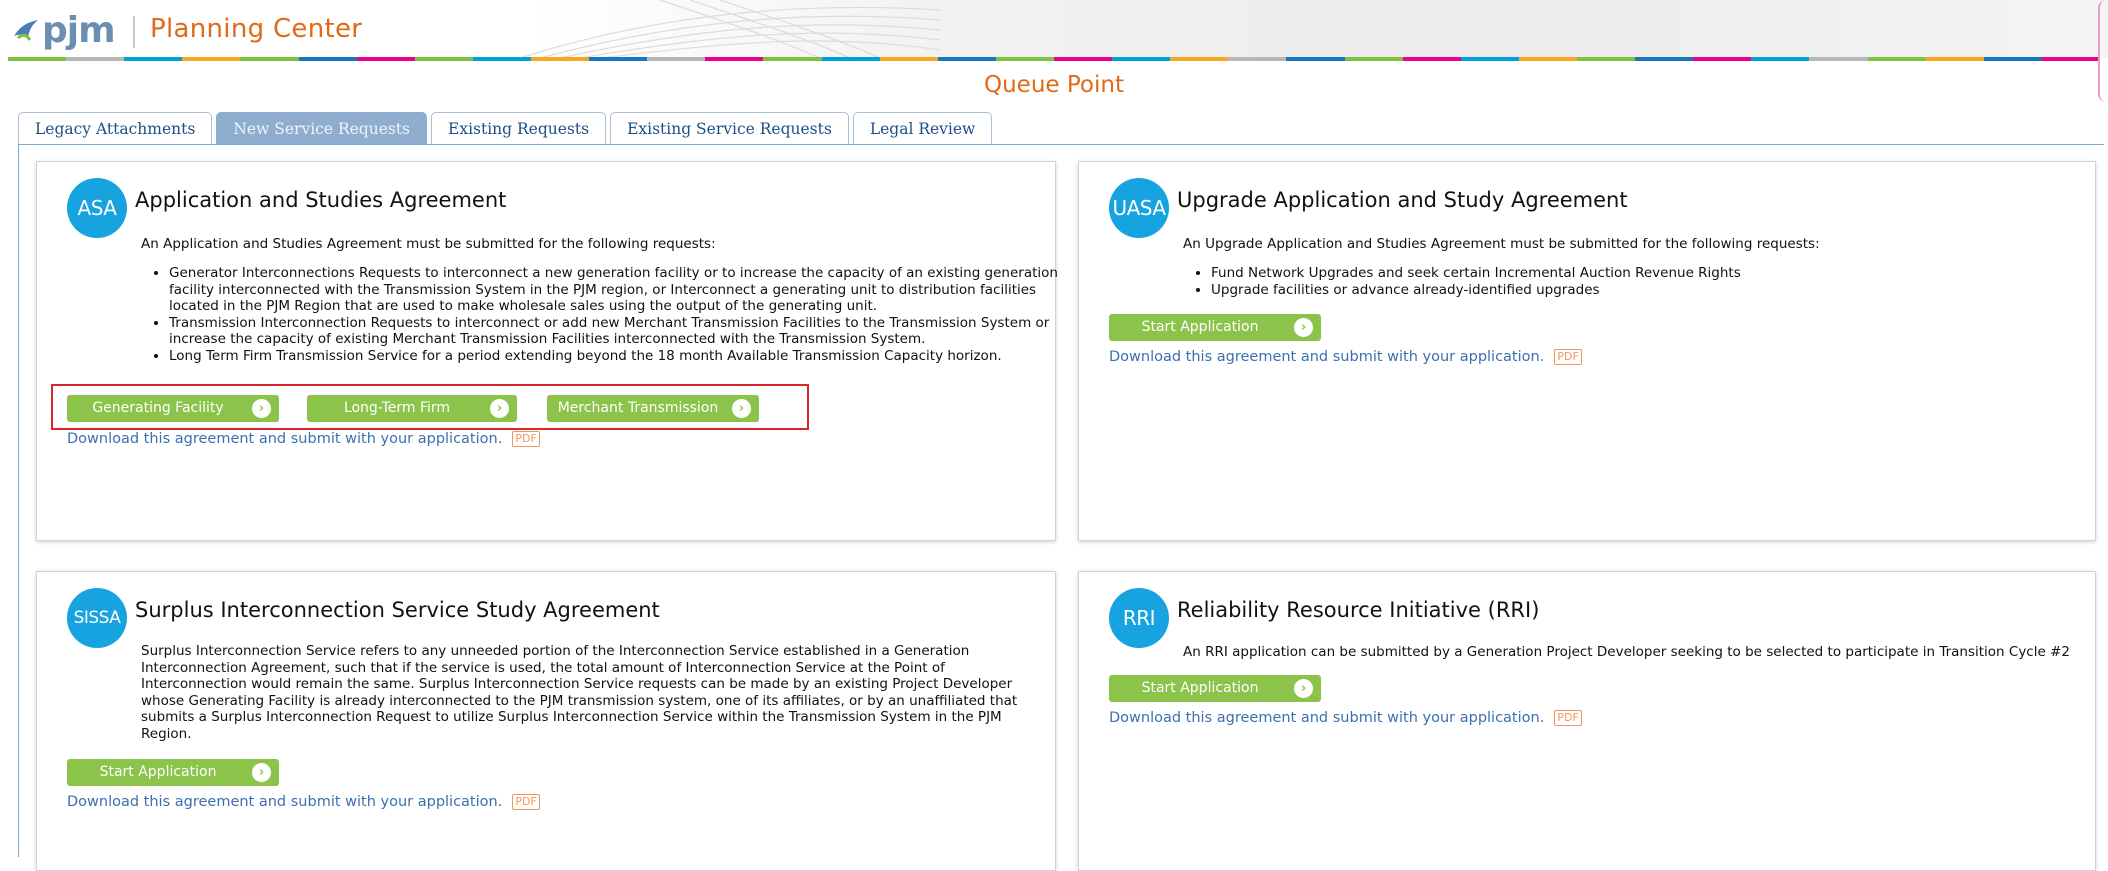 The width and height of the screenshot is (2108, 871). What do you see at coordinates (115, 128) in the screenshot?
I see `tab-legacy-attachments: Legacy Attachments` at bounding box center [115, 128].